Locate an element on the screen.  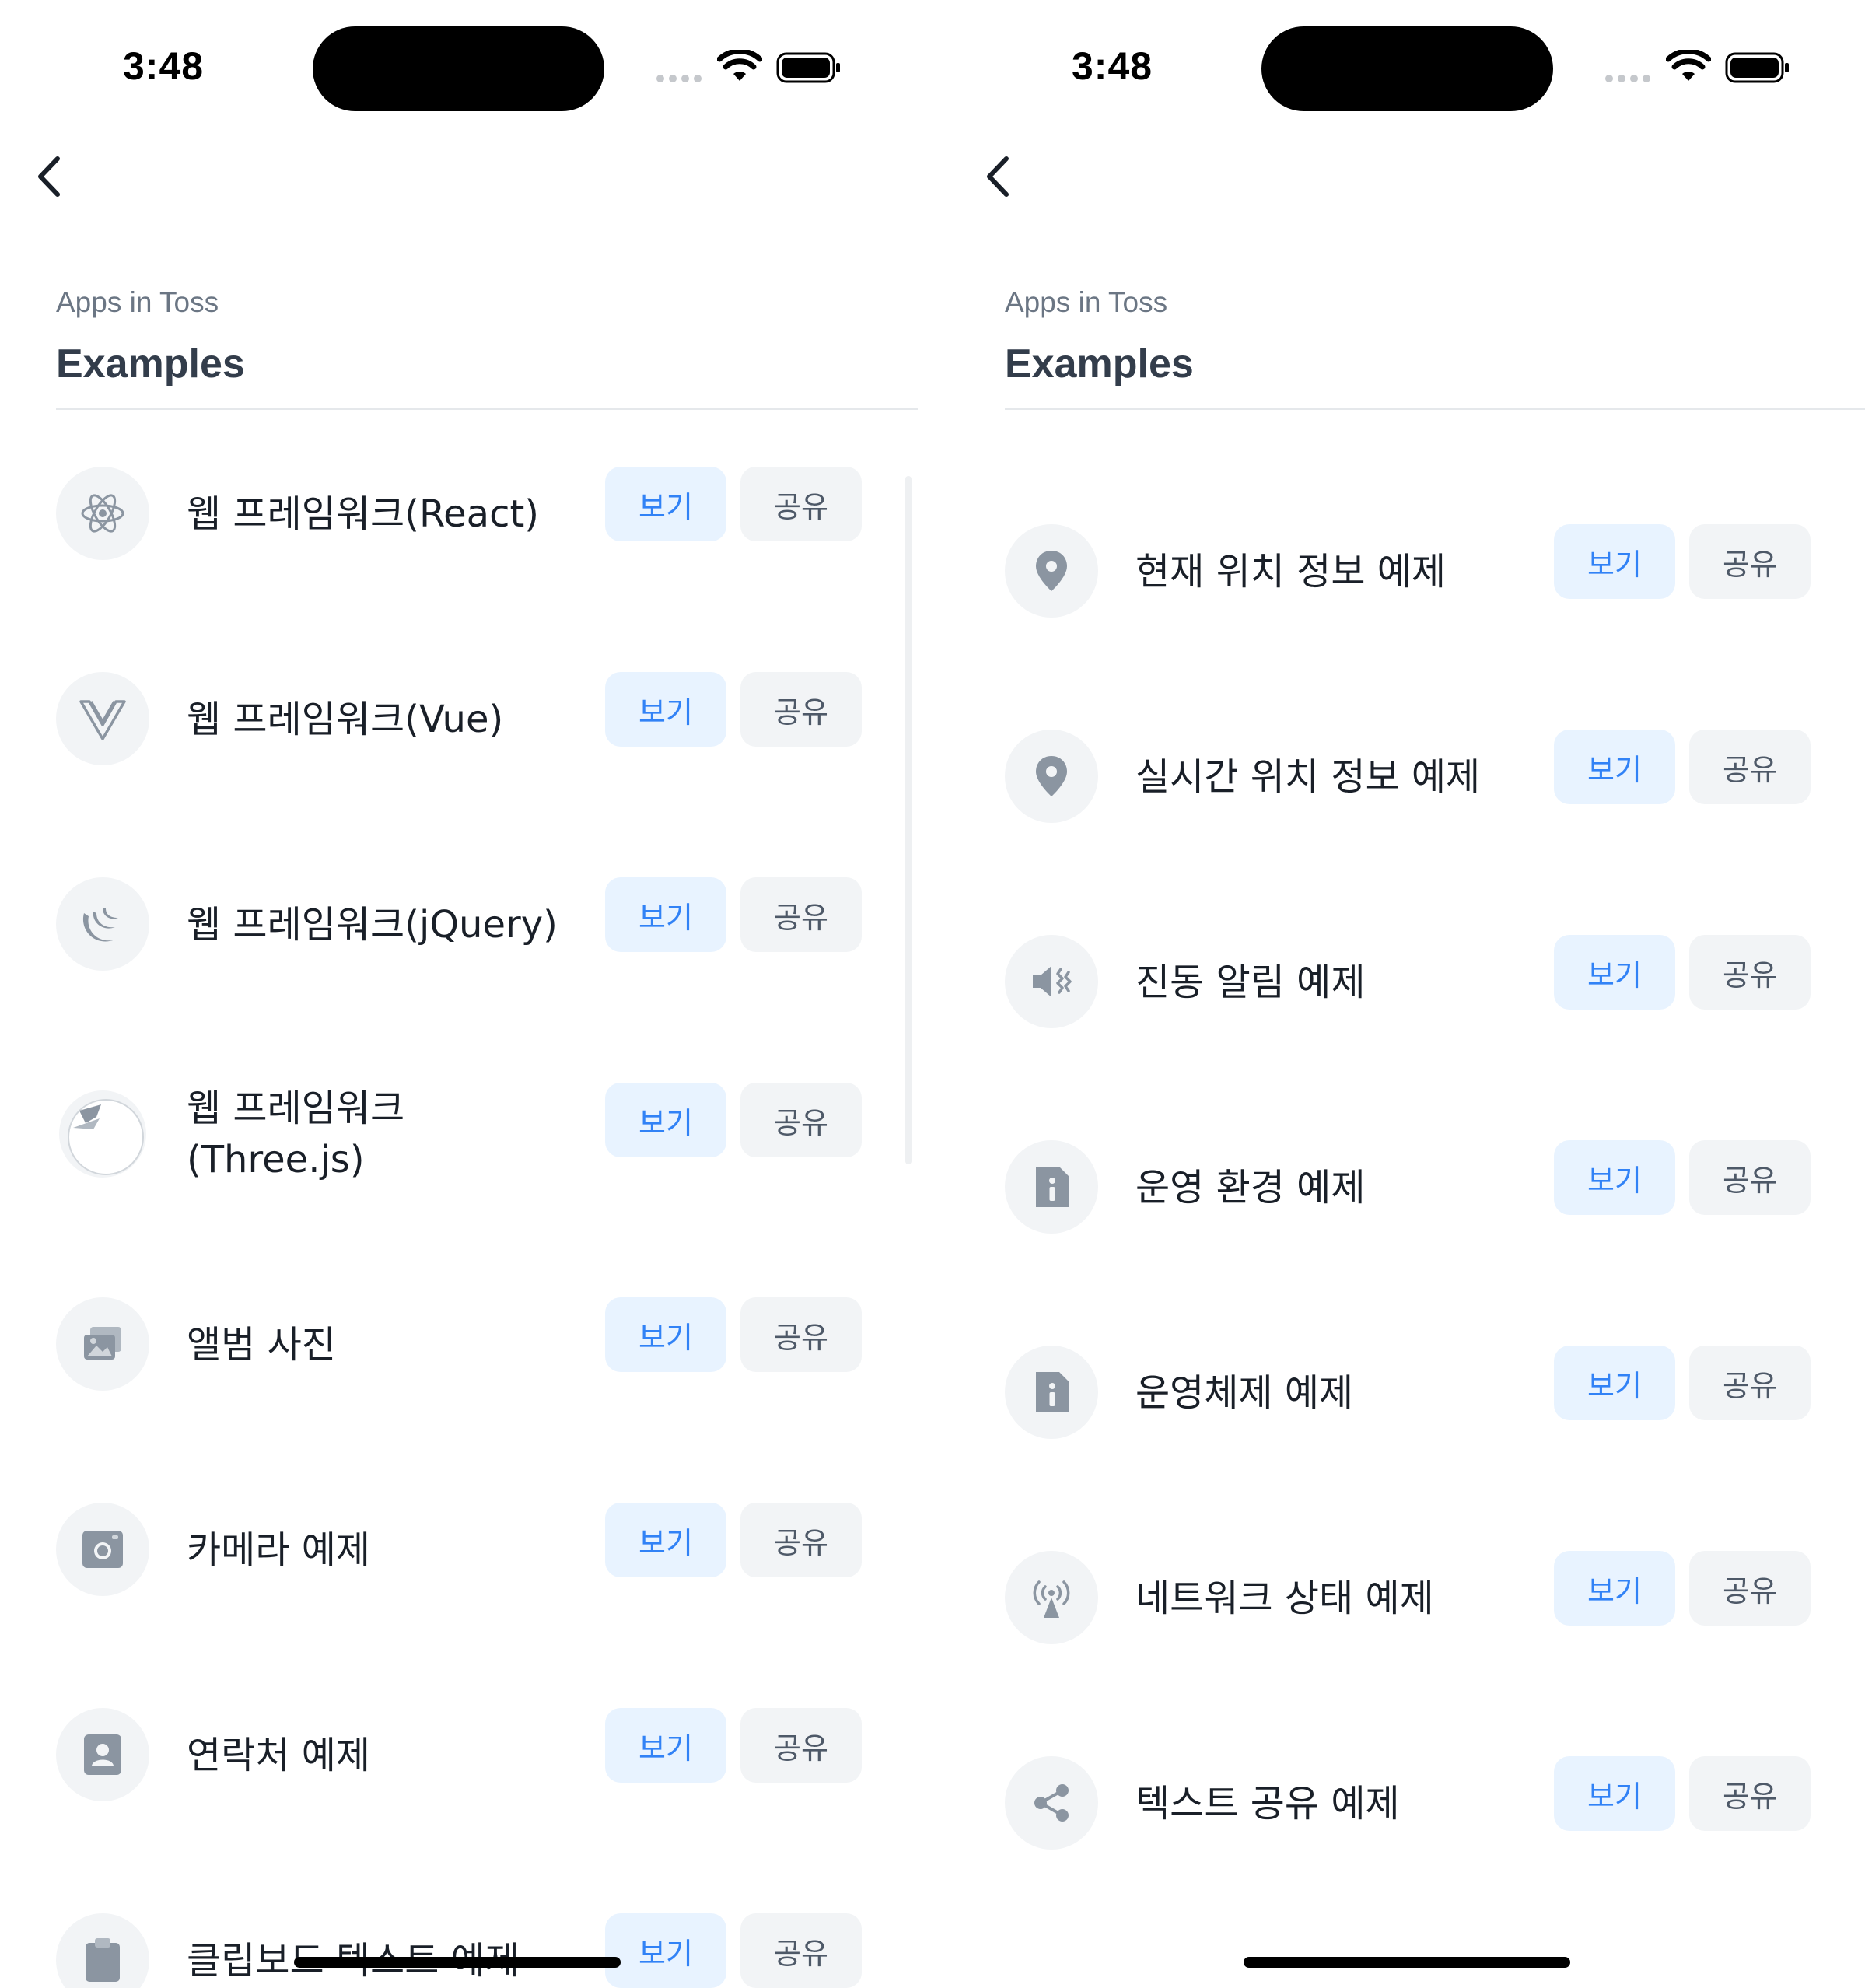
list-item: 연락처 예제 보기 공유 is located at coordinates (461, 1763).